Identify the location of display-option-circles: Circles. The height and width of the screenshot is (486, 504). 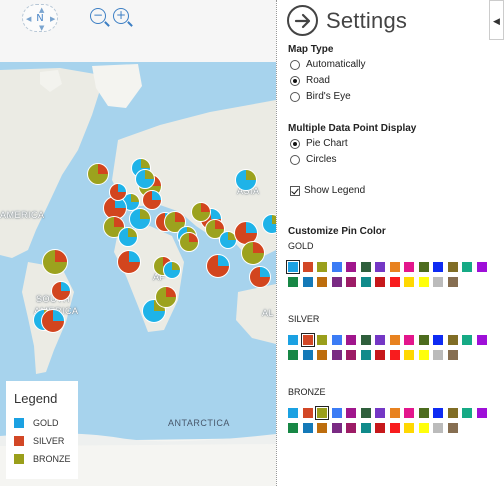
(313, 159).